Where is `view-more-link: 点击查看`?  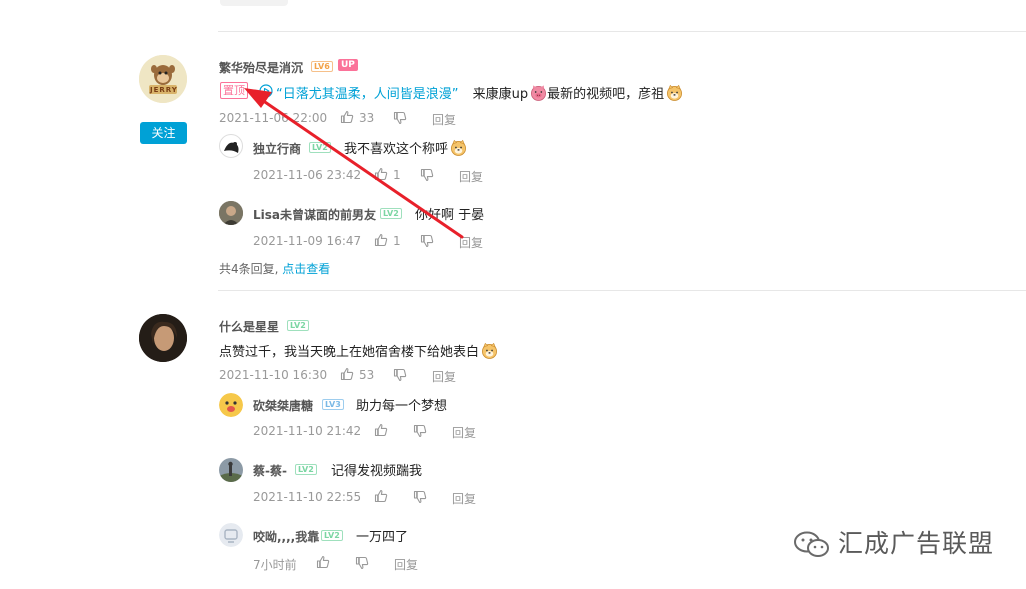
view-more-link: 点击查看 is located at coordinates (306, 269).